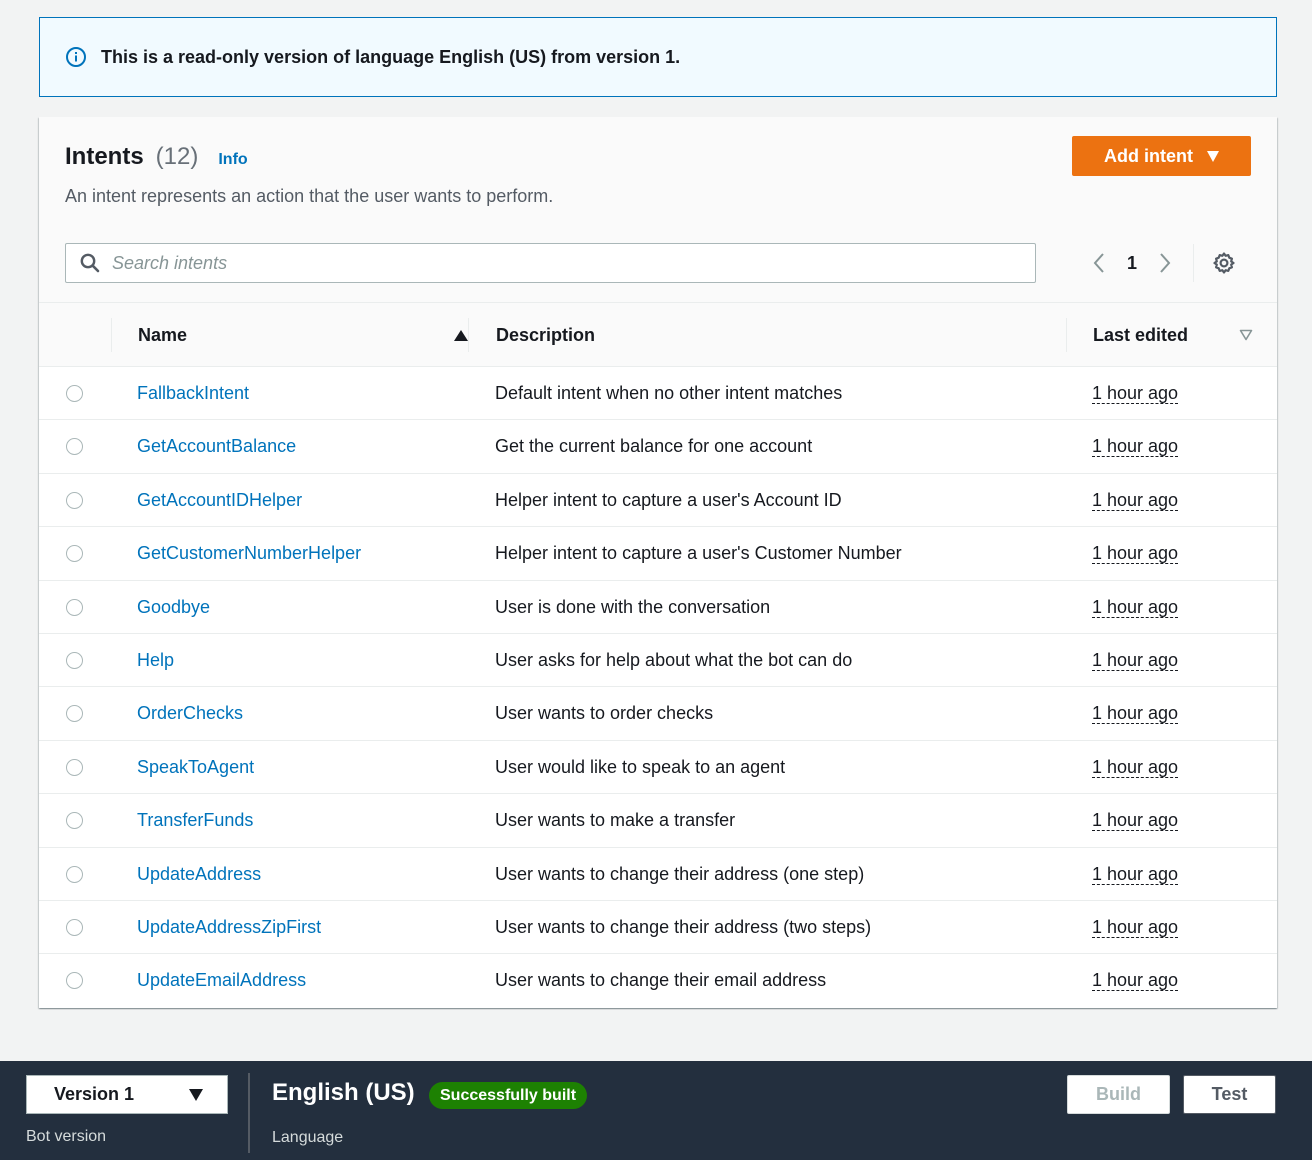 The width and height of the screenshot is (1312, 1160). What do you see at coordinates (66, 1136) in the screenshot?
I see `bot-version-label: Bot version` at bounding box center [66, 1136].